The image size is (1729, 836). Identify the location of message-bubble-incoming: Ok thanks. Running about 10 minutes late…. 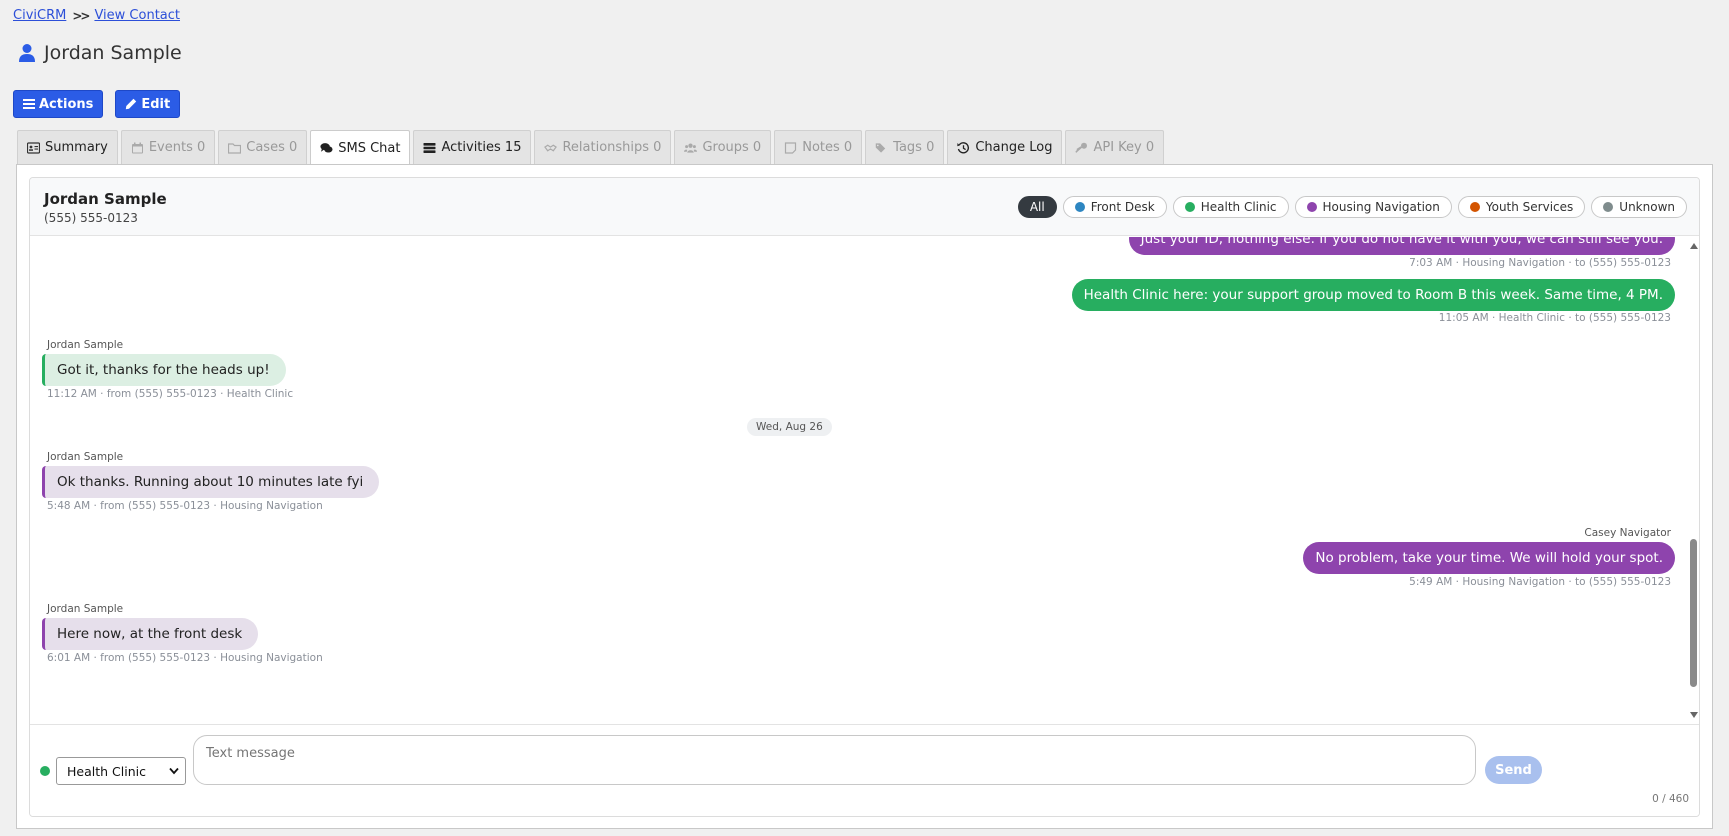
(211, 482).